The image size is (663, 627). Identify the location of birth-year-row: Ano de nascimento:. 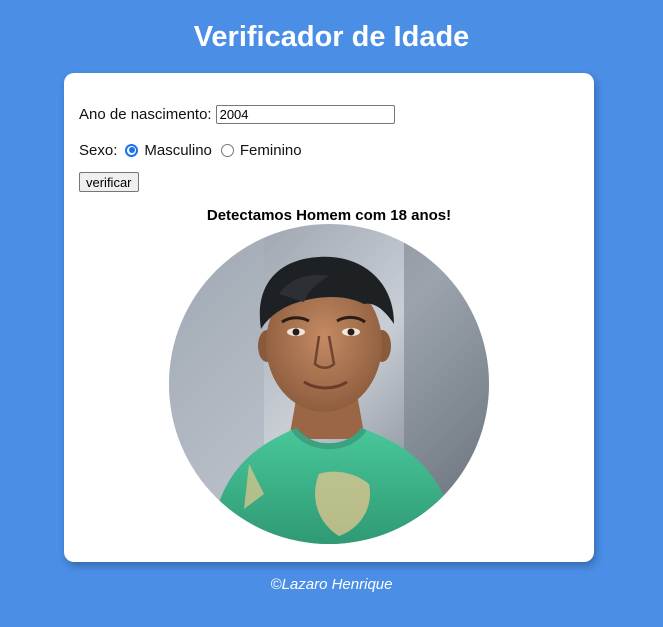
(237, 114).